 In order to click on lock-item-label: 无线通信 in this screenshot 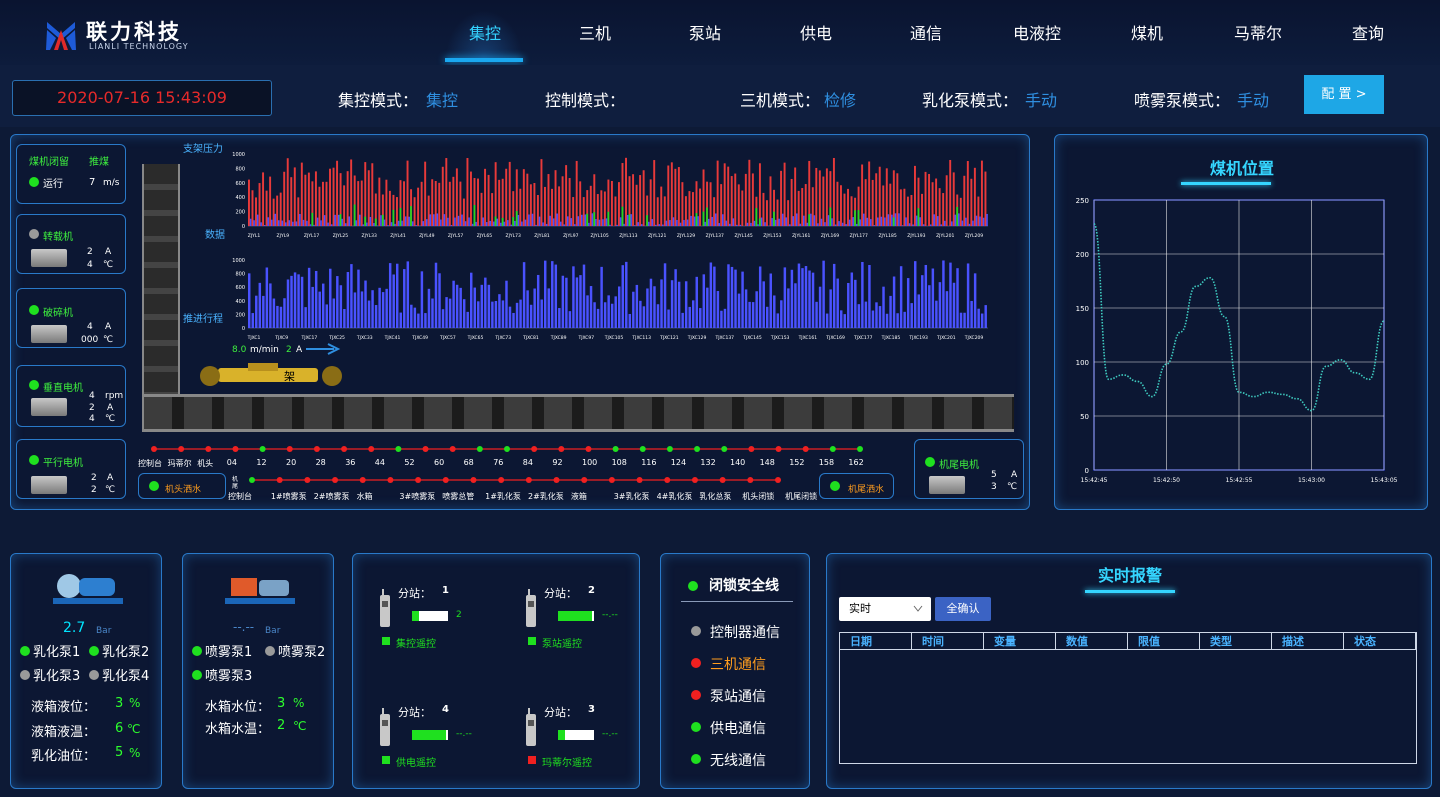, I will do `click(738, 761)`.